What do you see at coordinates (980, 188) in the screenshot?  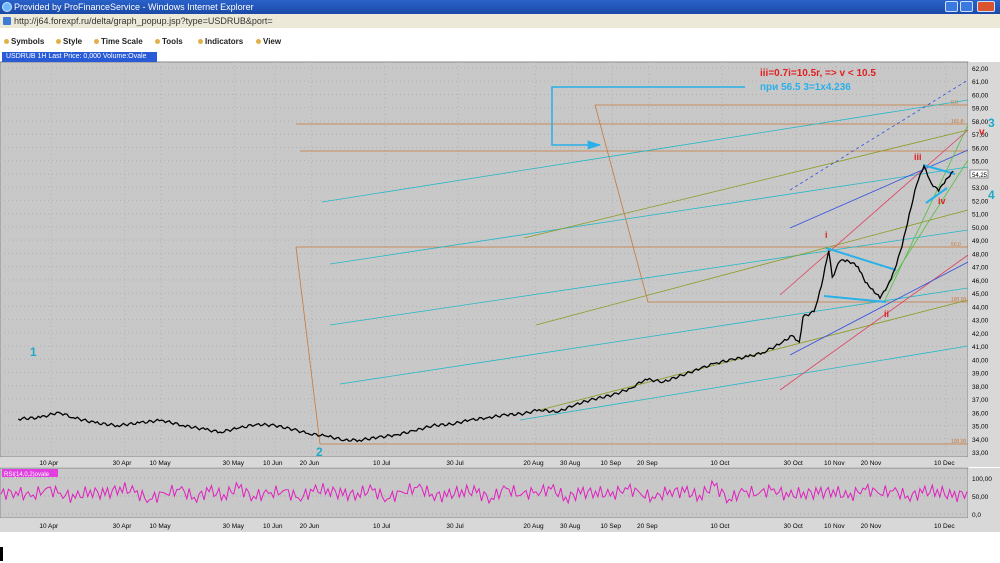 I see `y-tick-label: 53,00` at bounding box center [980, 188].